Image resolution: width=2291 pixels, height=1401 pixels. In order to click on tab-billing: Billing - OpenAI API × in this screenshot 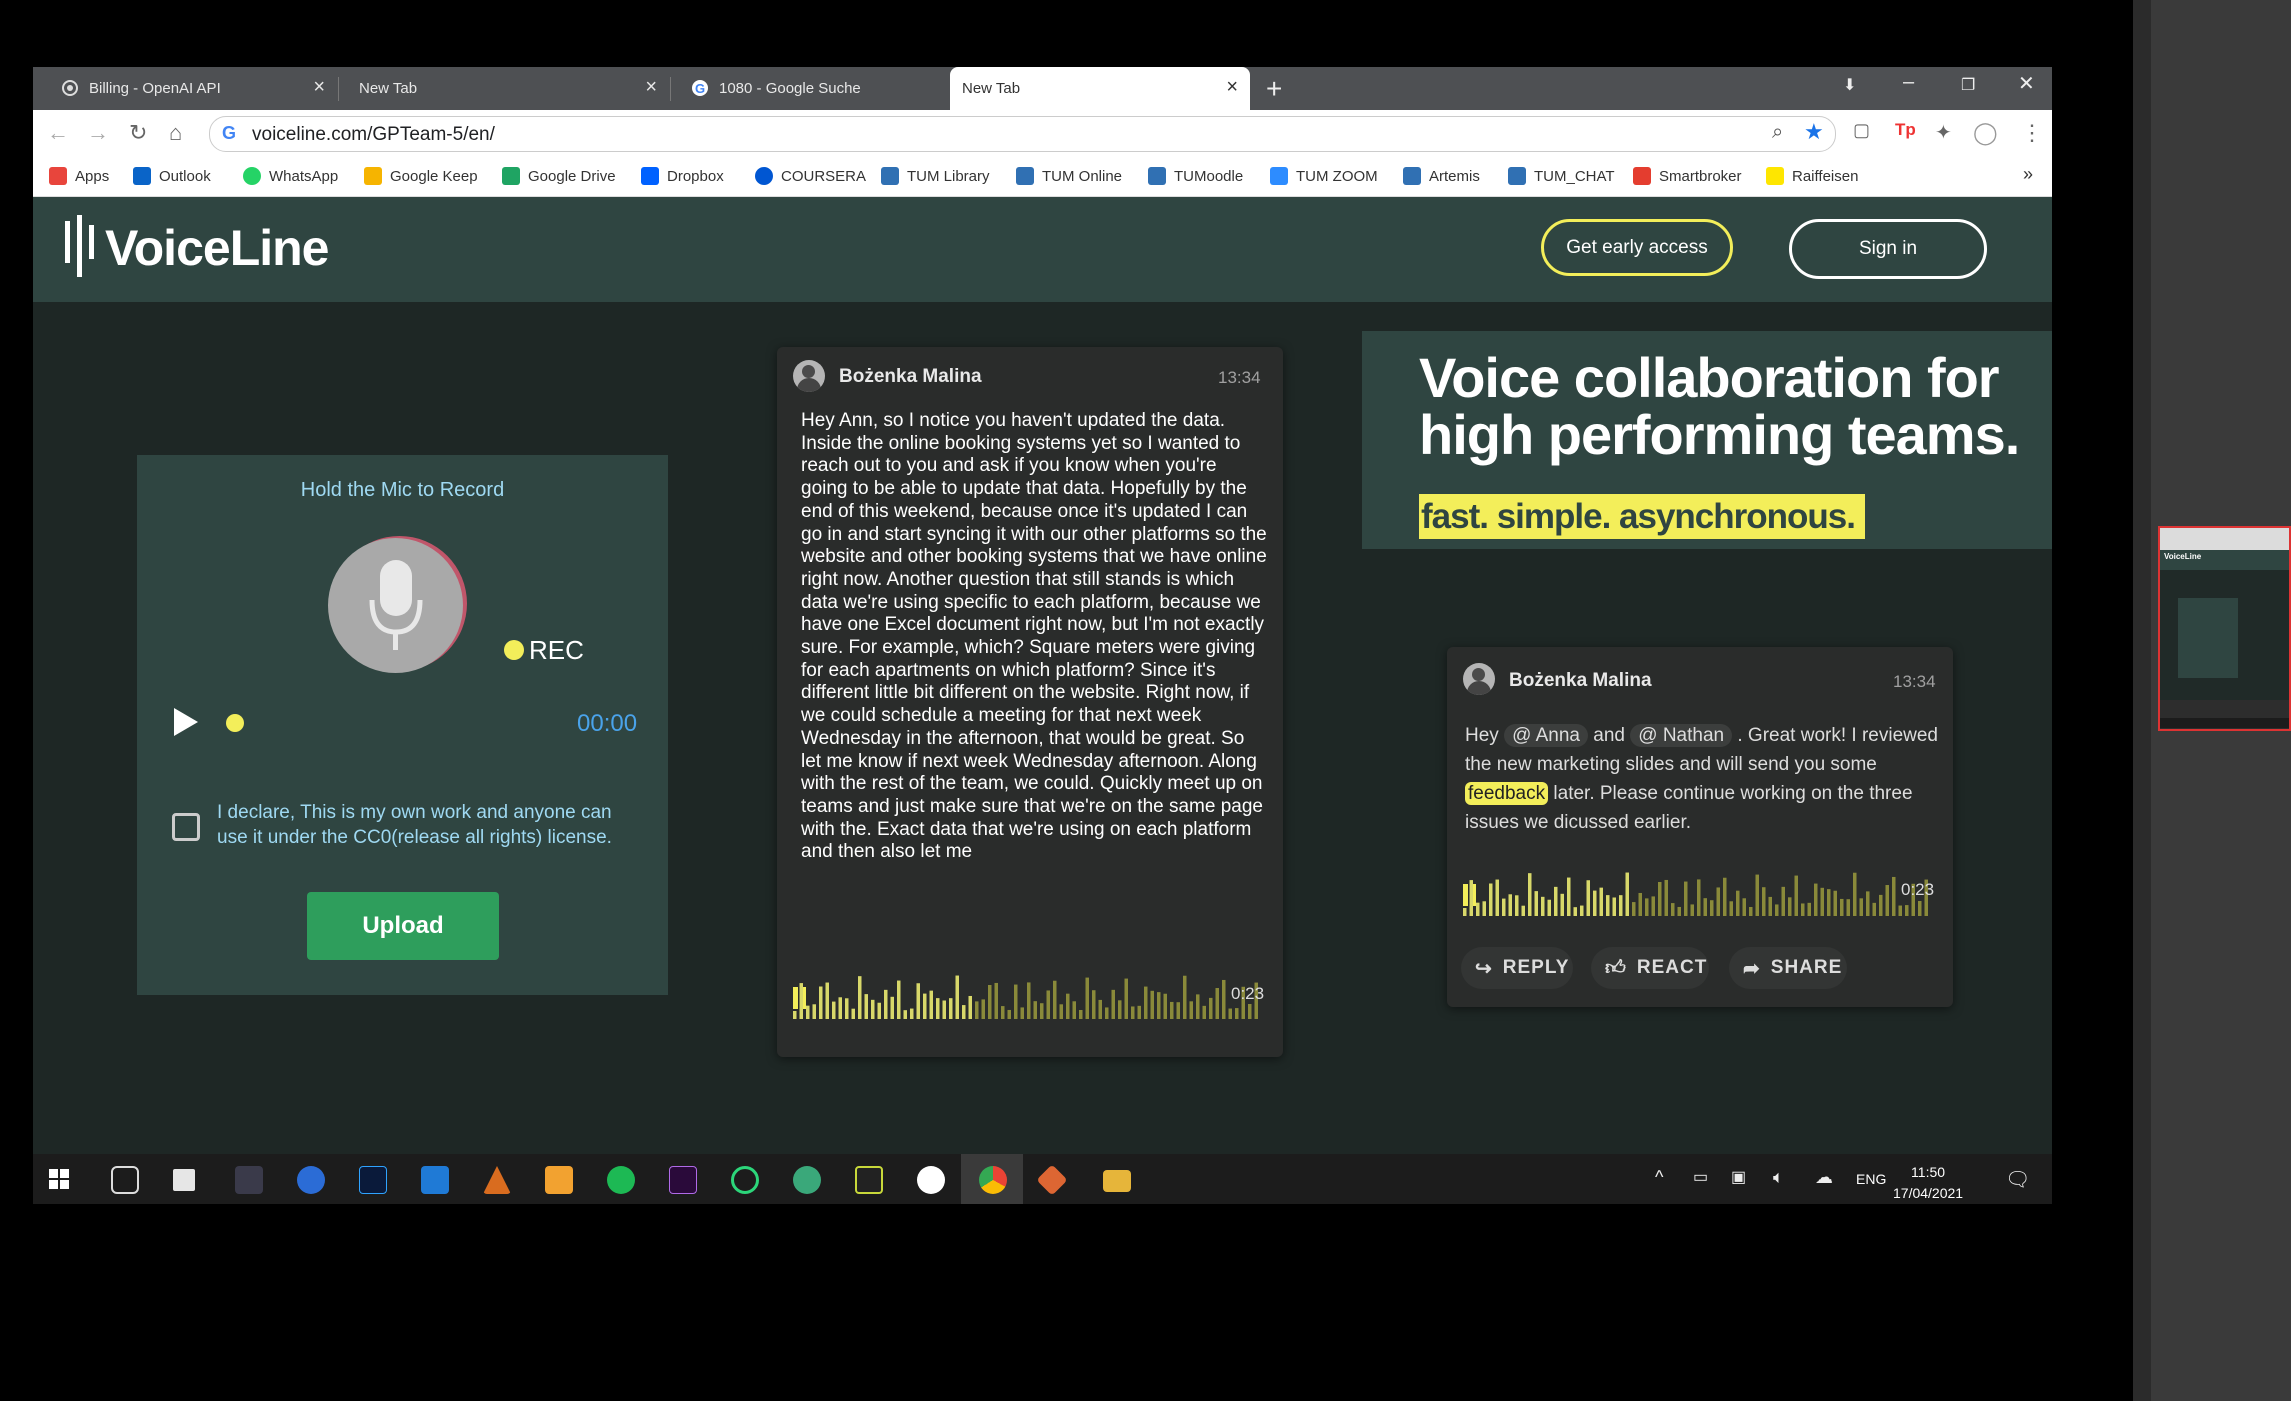, I will do `click(189, 88)`.